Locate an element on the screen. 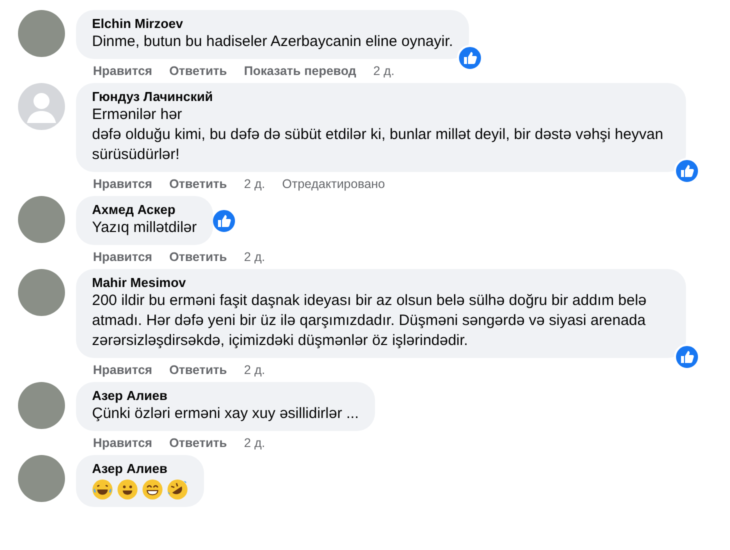  comment-text: Ermənilər hər dəfə olduğu kimi, bu dəfə də sübüt etdilər ki, bunlar millət deyil, bir dəstə vəhşi heyvan sürüsüdürlər! is located at coordinates (378, 135).